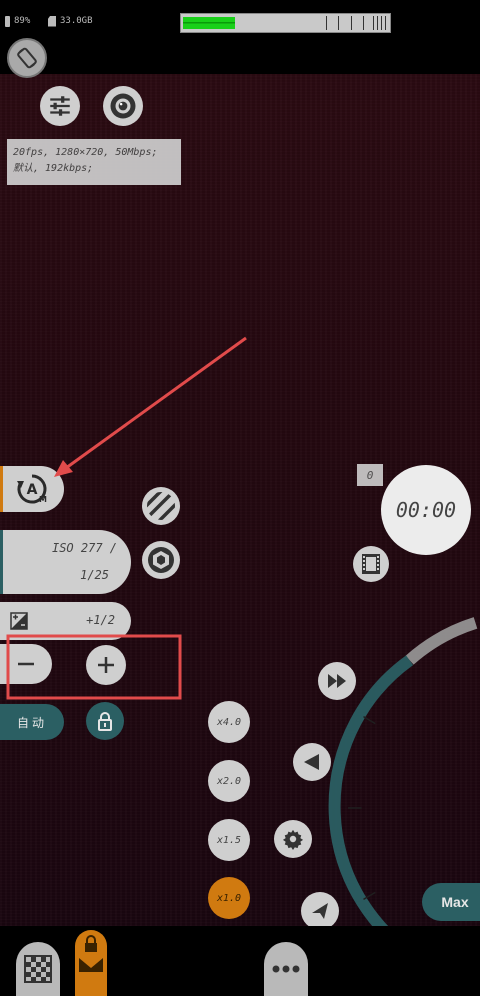 This screenshot has height=996, width=480. I want to click on gallery-grid-icon, so click(38, 969).